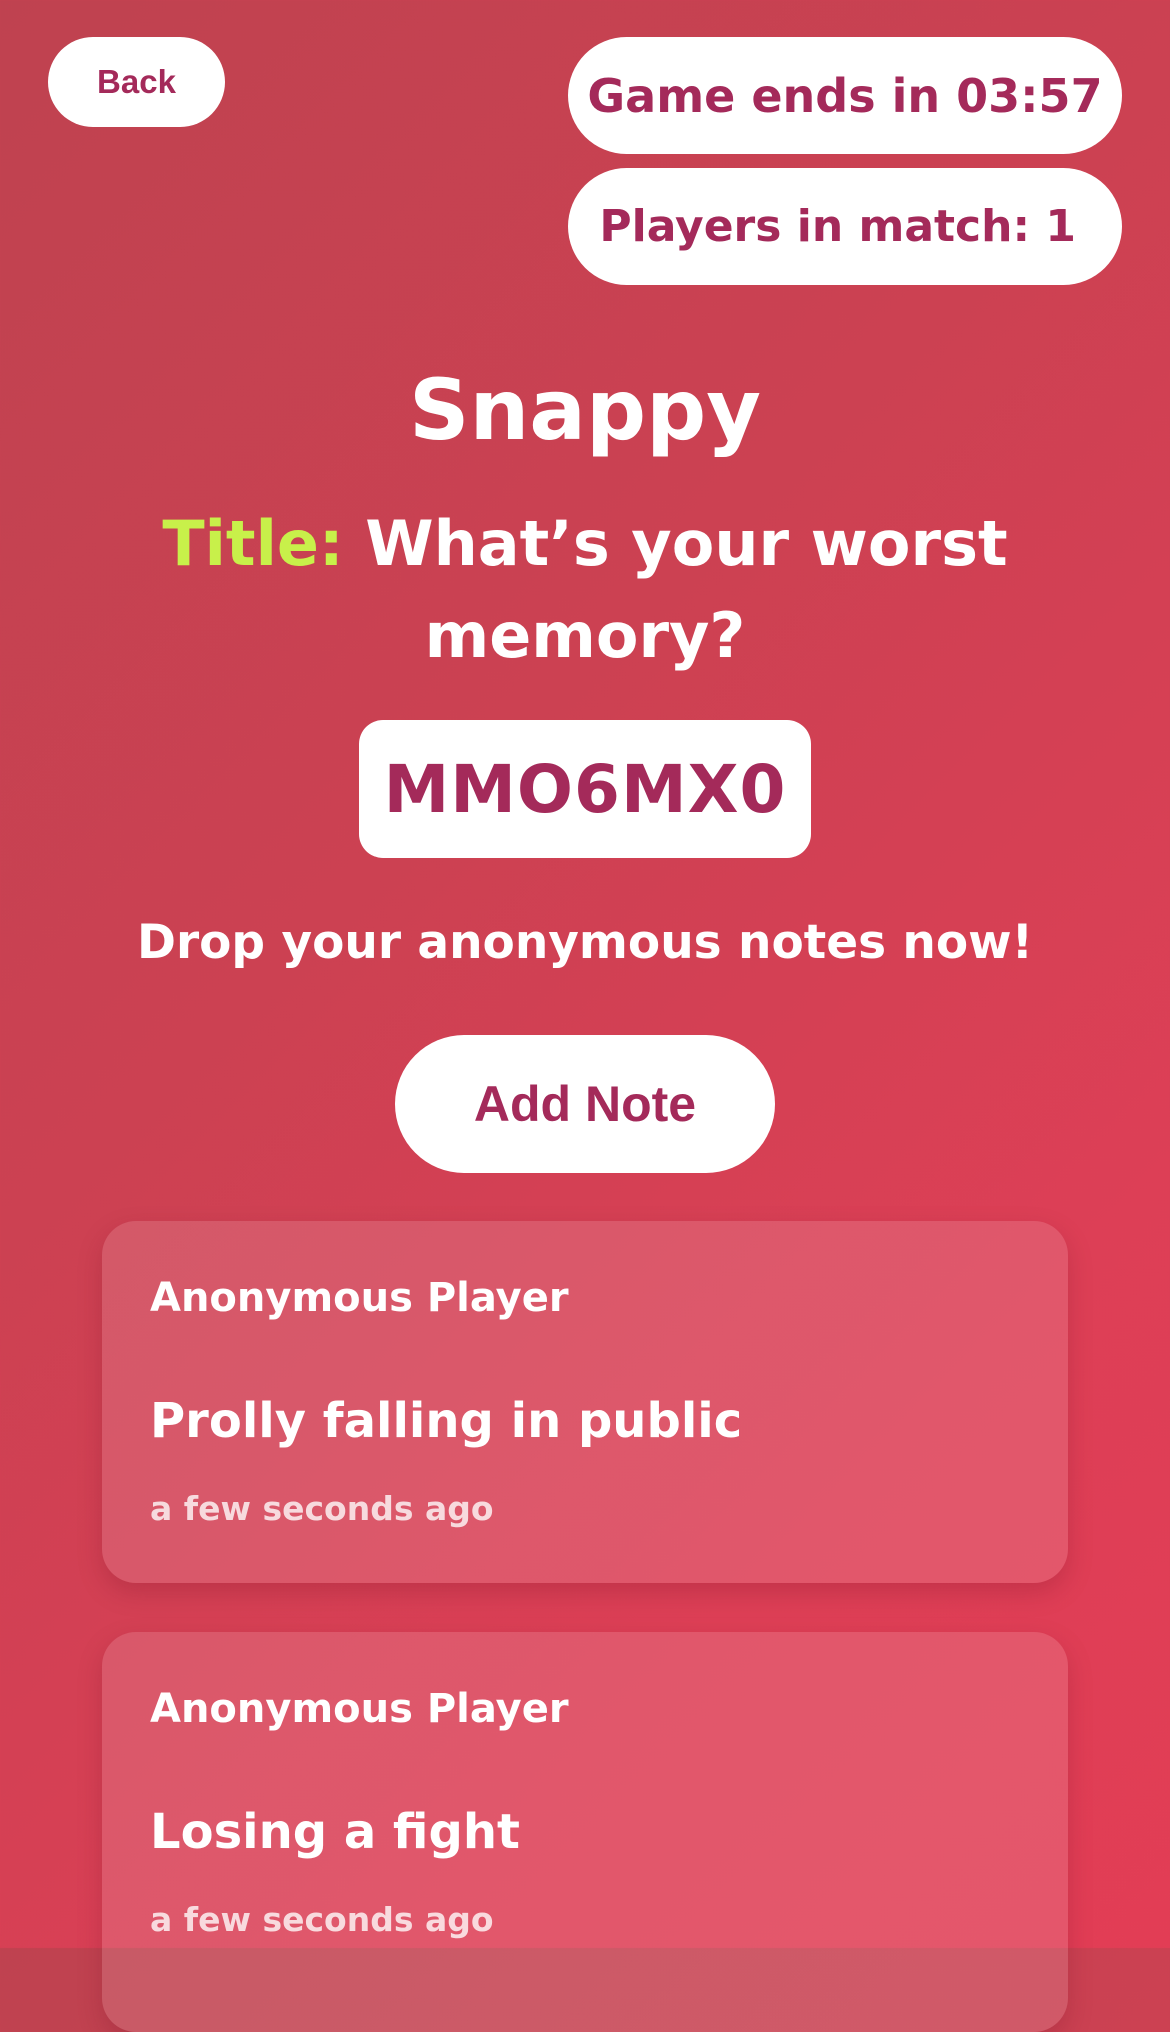 The image size is (1170, 2032). Describe the element at coordinates (253, 543) in the screenshot. I see `prompt-label: Title:` at that location.